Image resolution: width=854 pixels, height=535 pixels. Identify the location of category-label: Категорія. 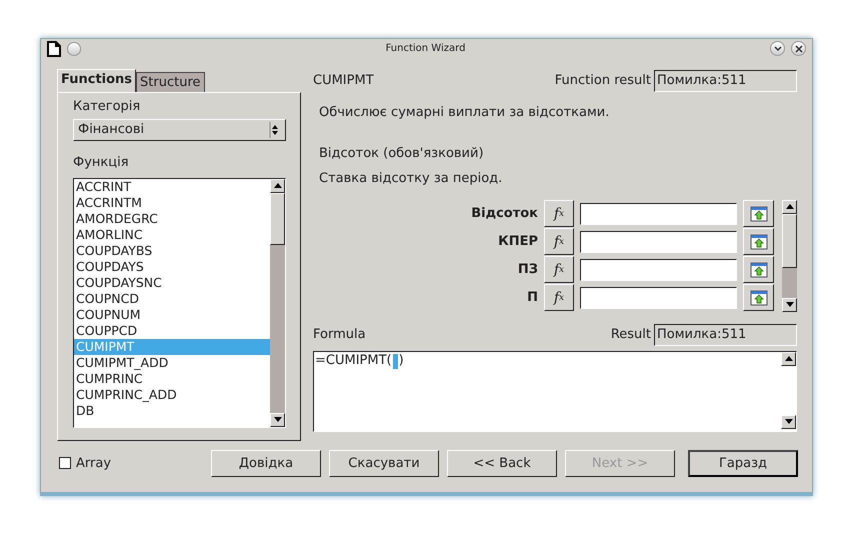
(107, 107).